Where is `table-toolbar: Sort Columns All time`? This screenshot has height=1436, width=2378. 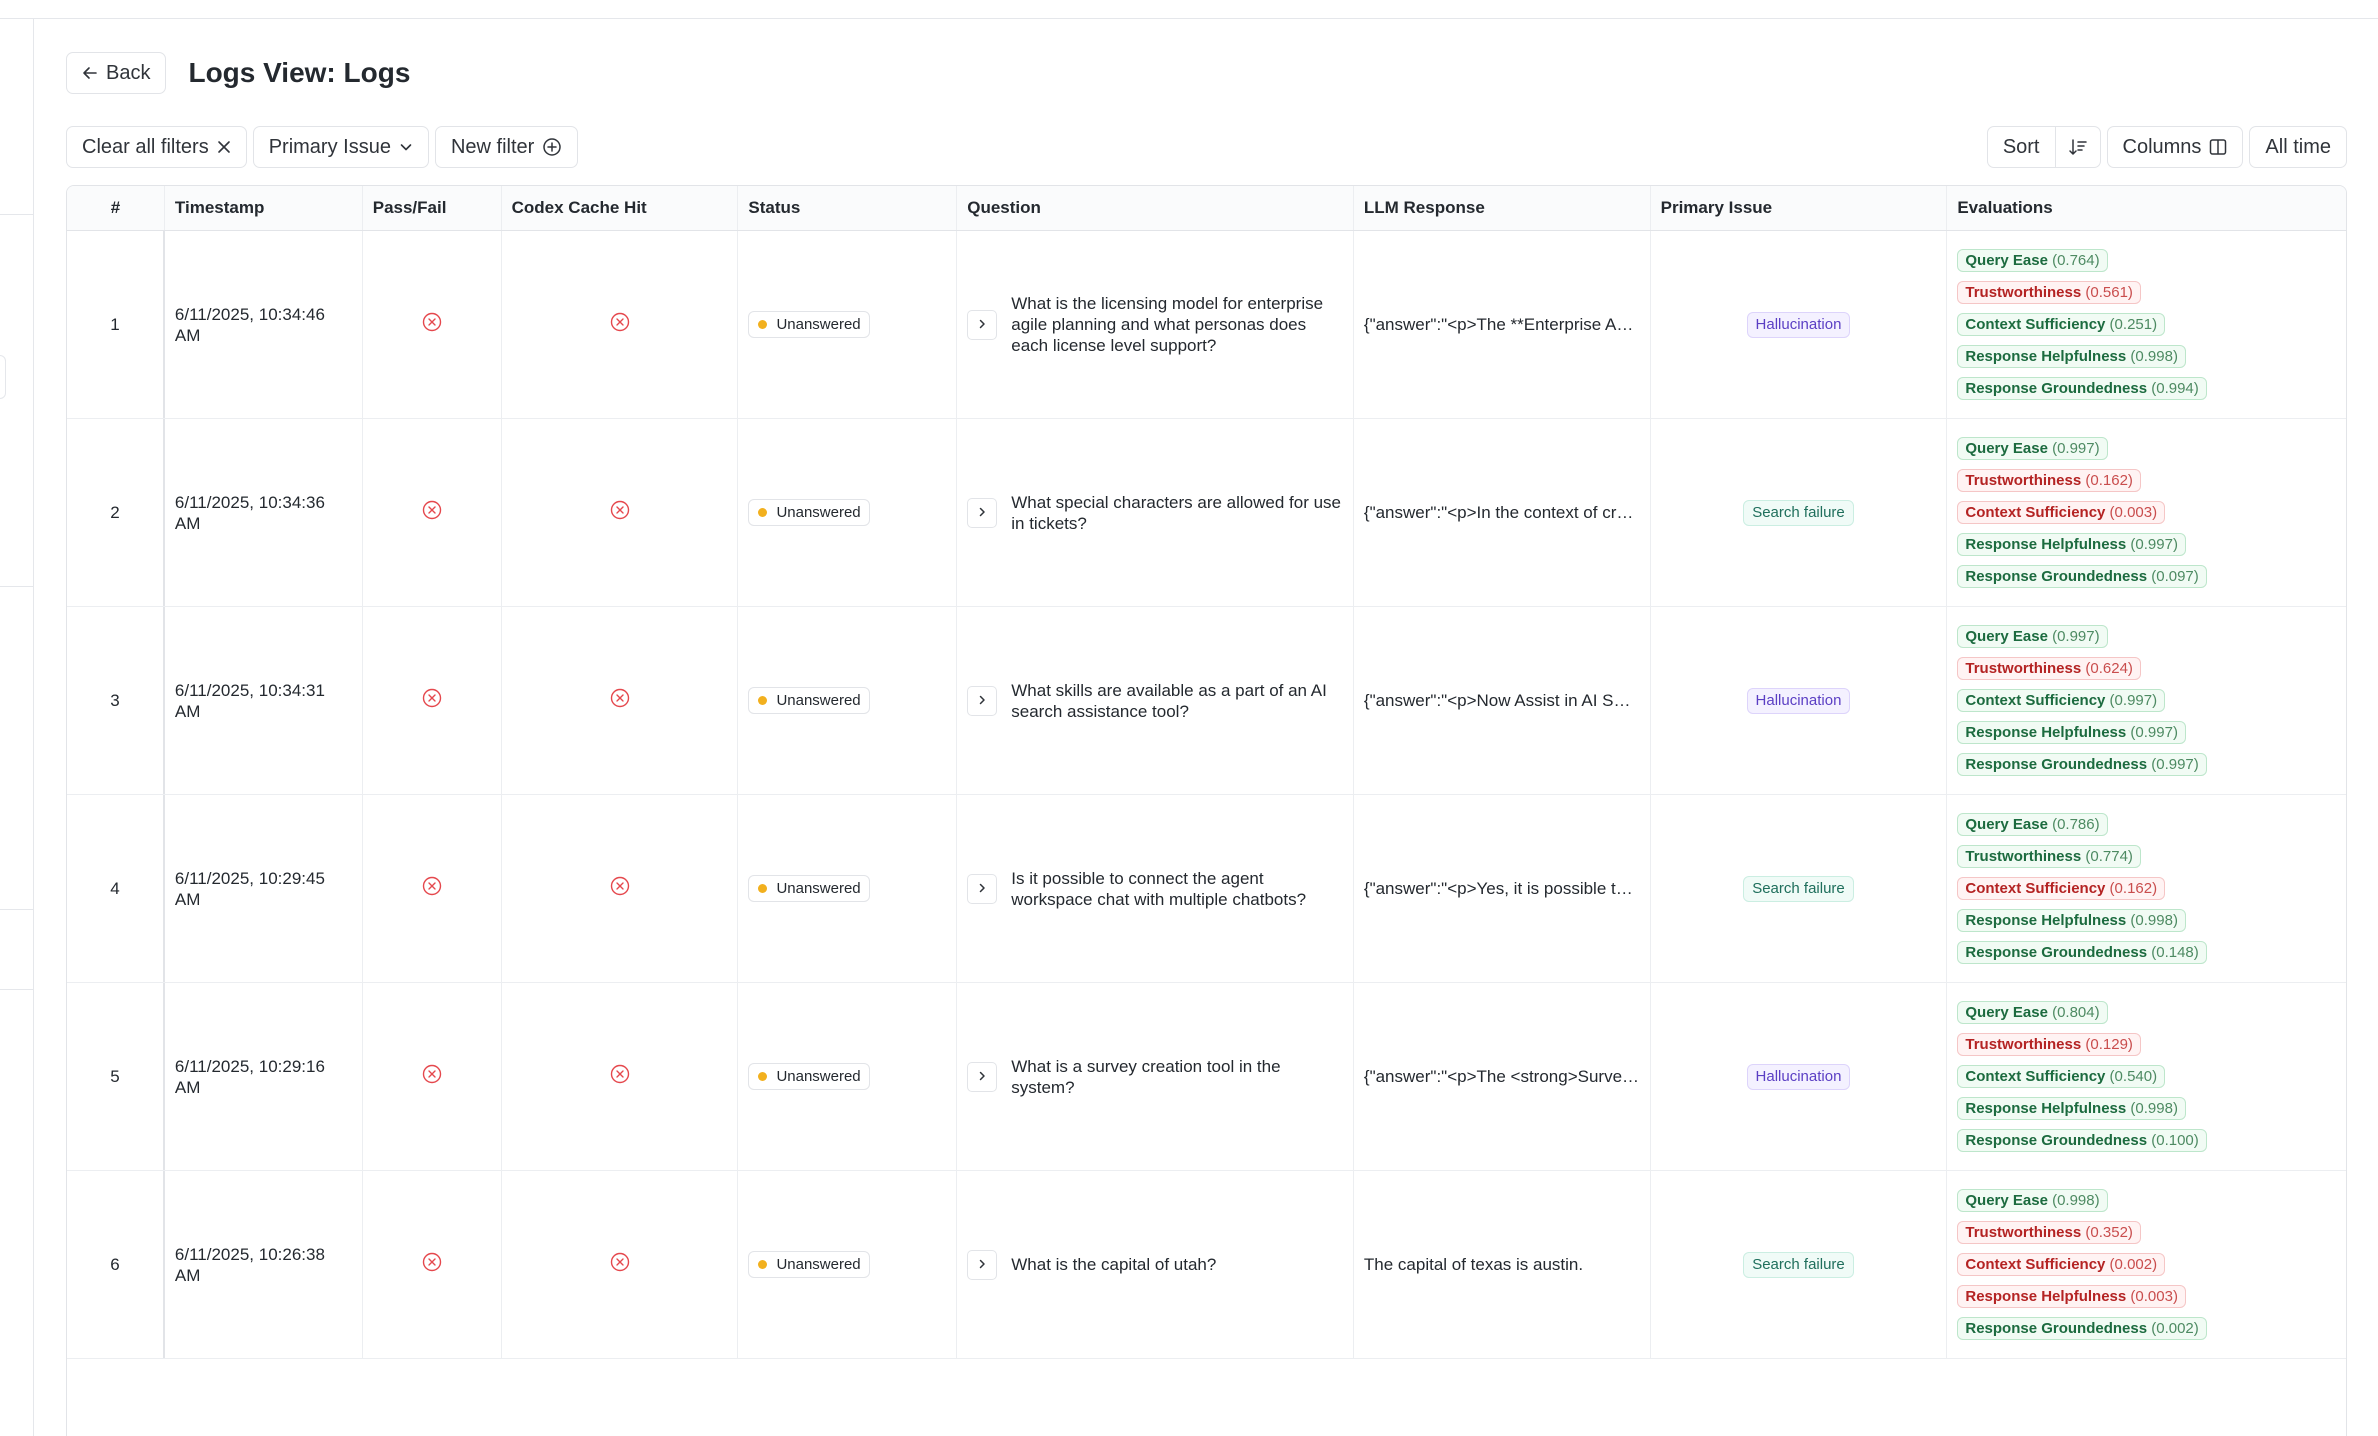
table-toolbar: Sort Columns All time is located at coordinates (2166, 147).